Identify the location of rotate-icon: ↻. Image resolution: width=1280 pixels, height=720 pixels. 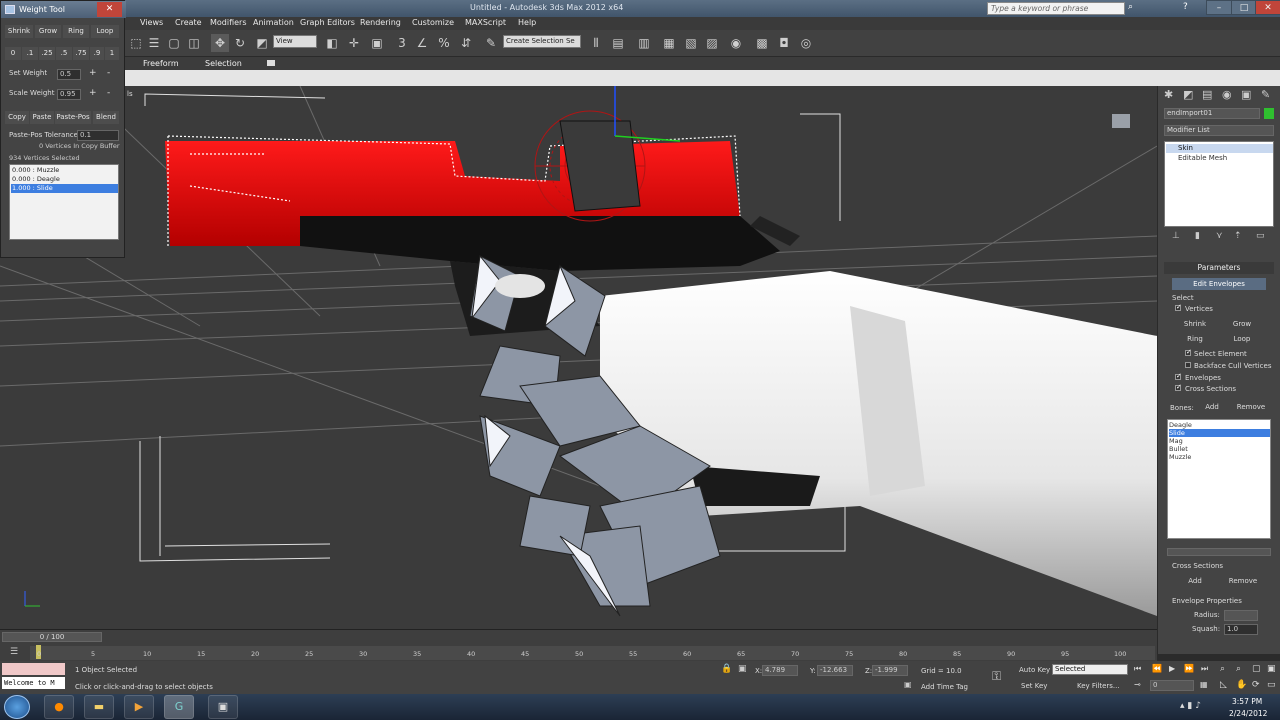
(240, 43).